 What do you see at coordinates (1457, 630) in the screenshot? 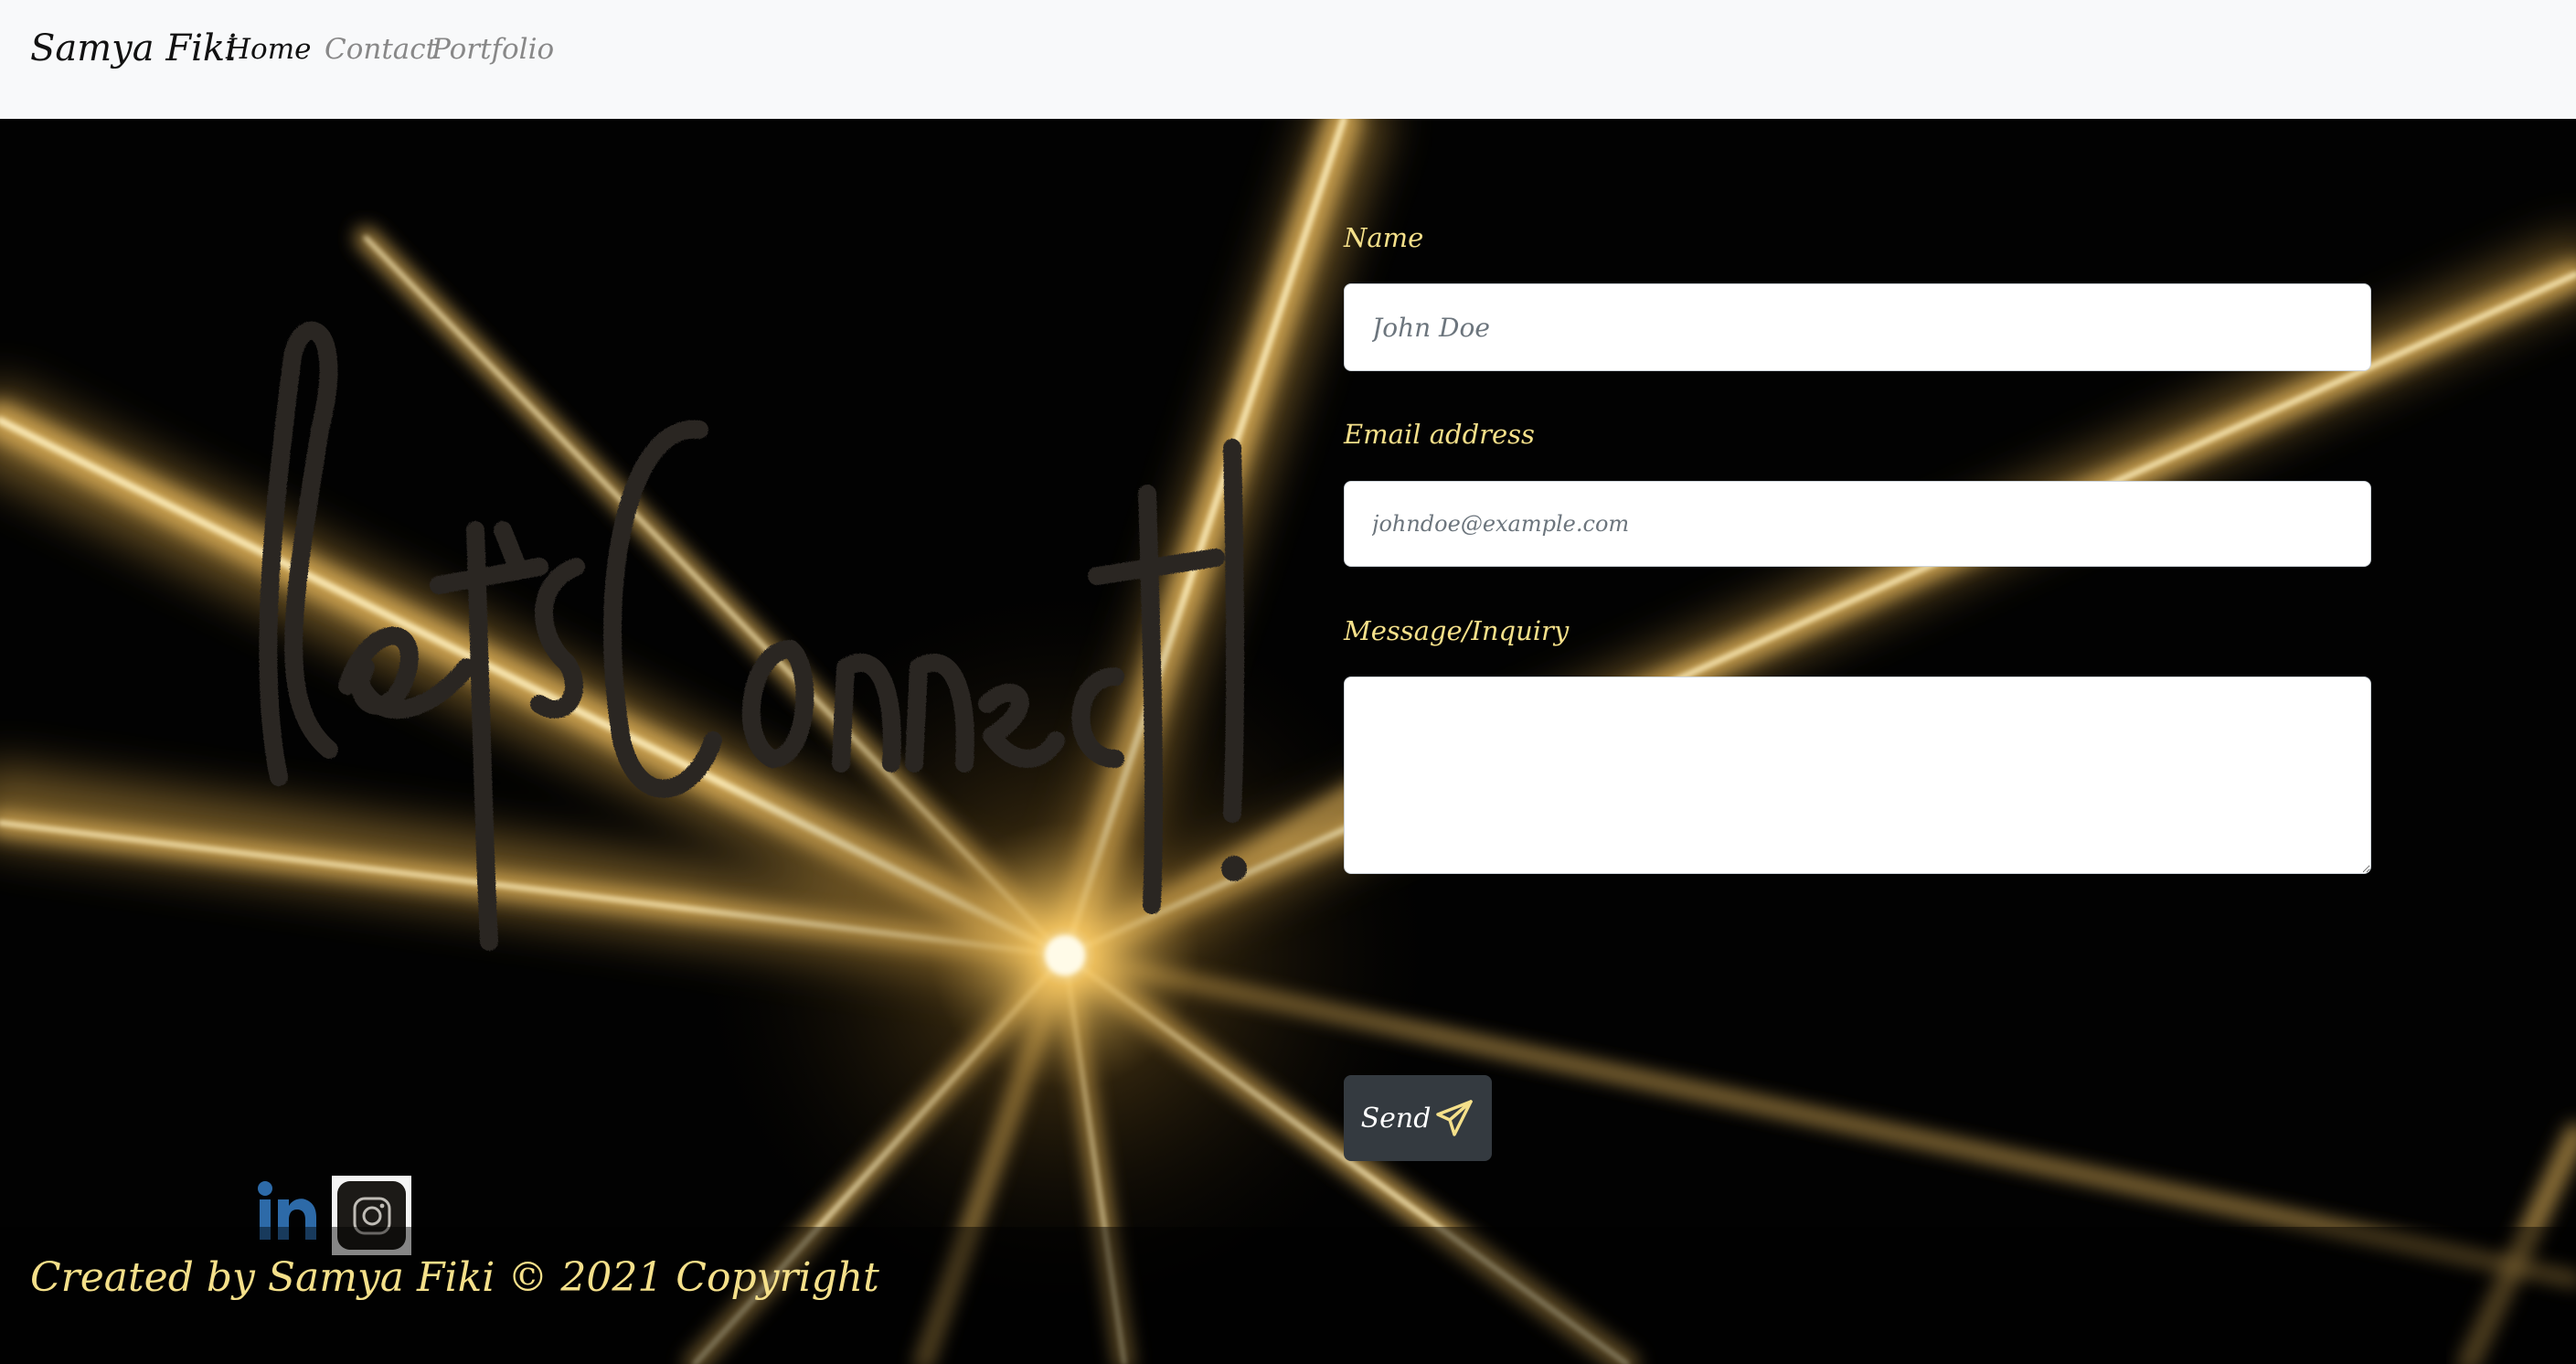
I see `message-label: Message/Inquiry` at bounding box center [1457, 630].